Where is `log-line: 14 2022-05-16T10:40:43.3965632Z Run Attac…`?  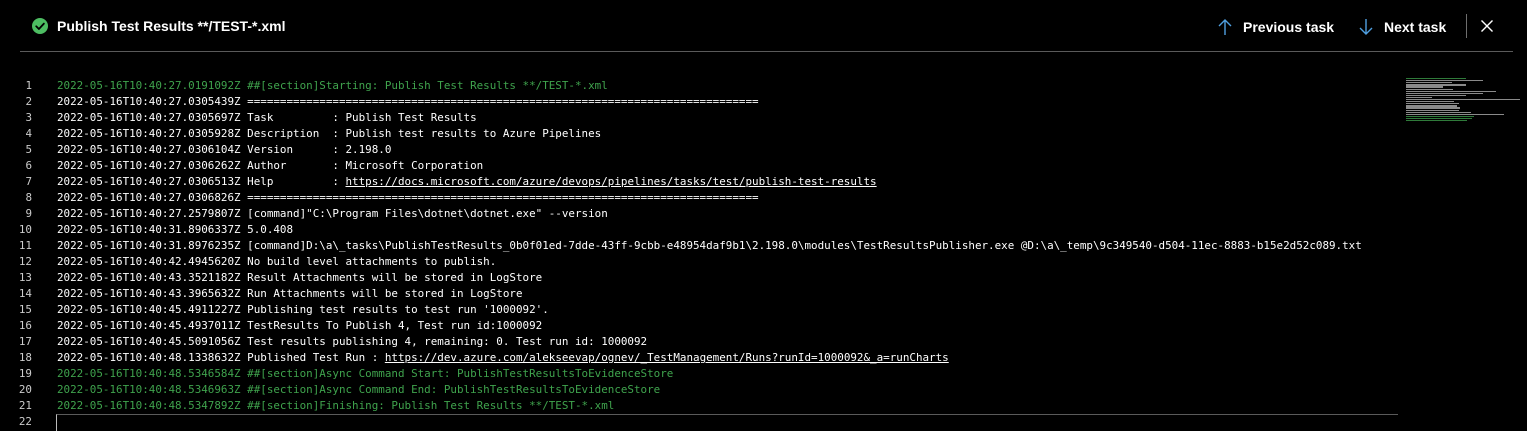 log-line: 14 2022-05-16T10:40:43.3965632Z Run Attac… is located at coordinates (700, 294).